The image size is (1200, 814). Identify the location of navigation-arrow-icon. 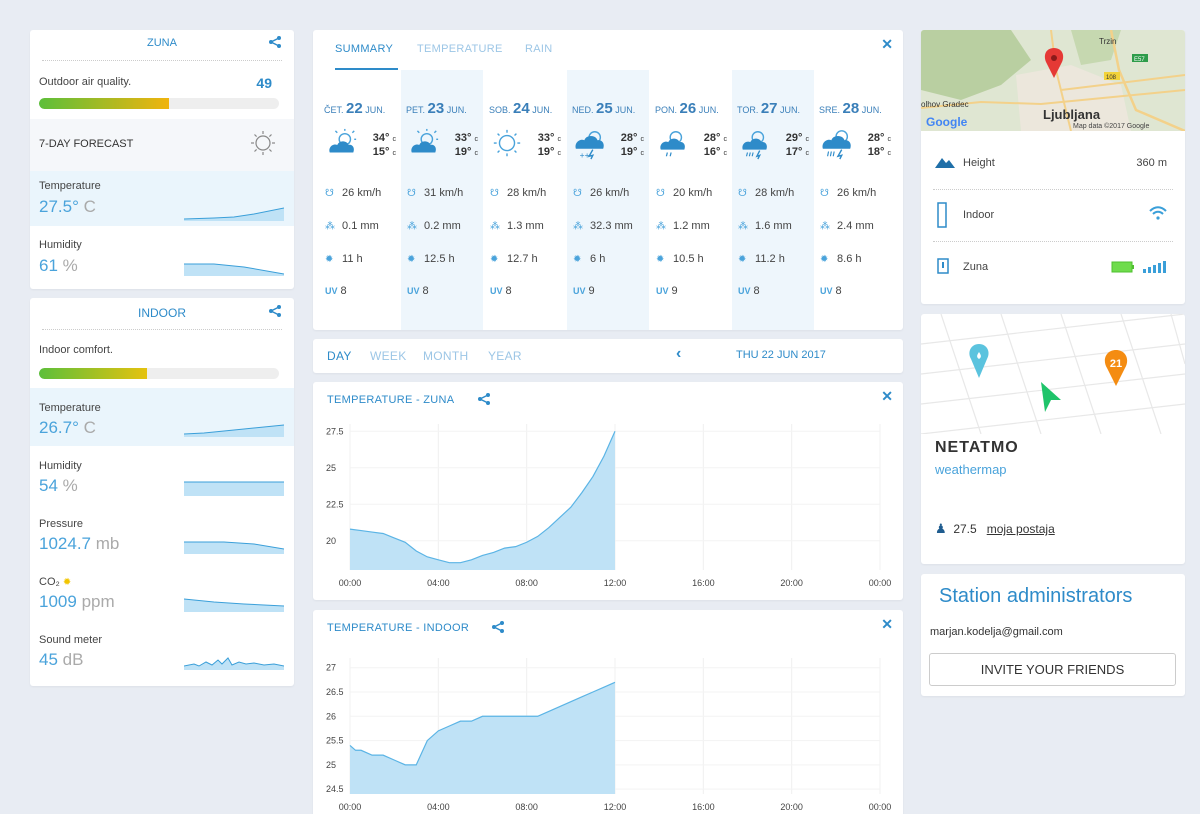
(1051, 397).